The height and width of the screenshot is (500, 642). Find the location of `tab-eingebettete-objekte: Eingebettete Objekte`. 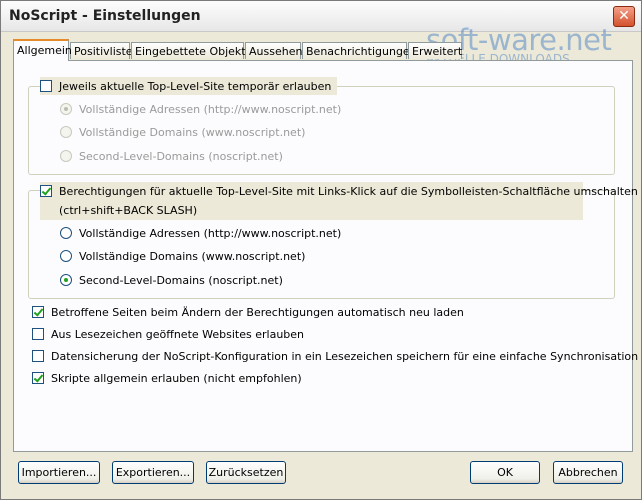

tab-eingebettete-objekte: Eingebettete Objekte is located at coordinates (191, 50).